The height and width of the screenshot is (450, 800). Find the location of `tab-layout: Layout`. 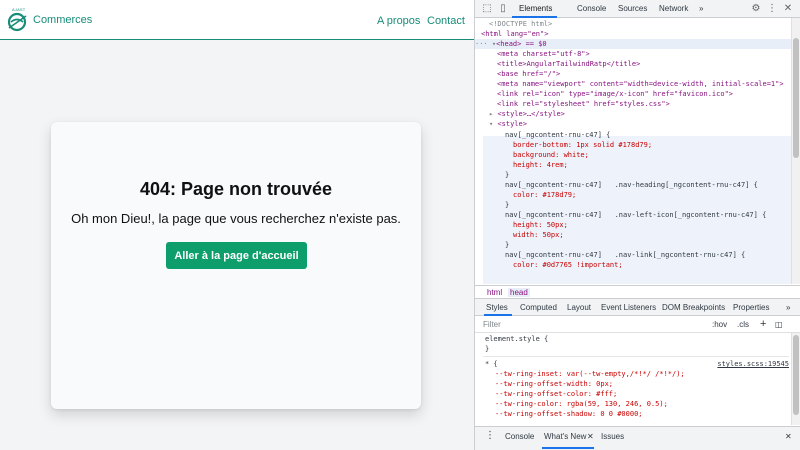

tab-layout: Layout is located at coordinates (579, 307).